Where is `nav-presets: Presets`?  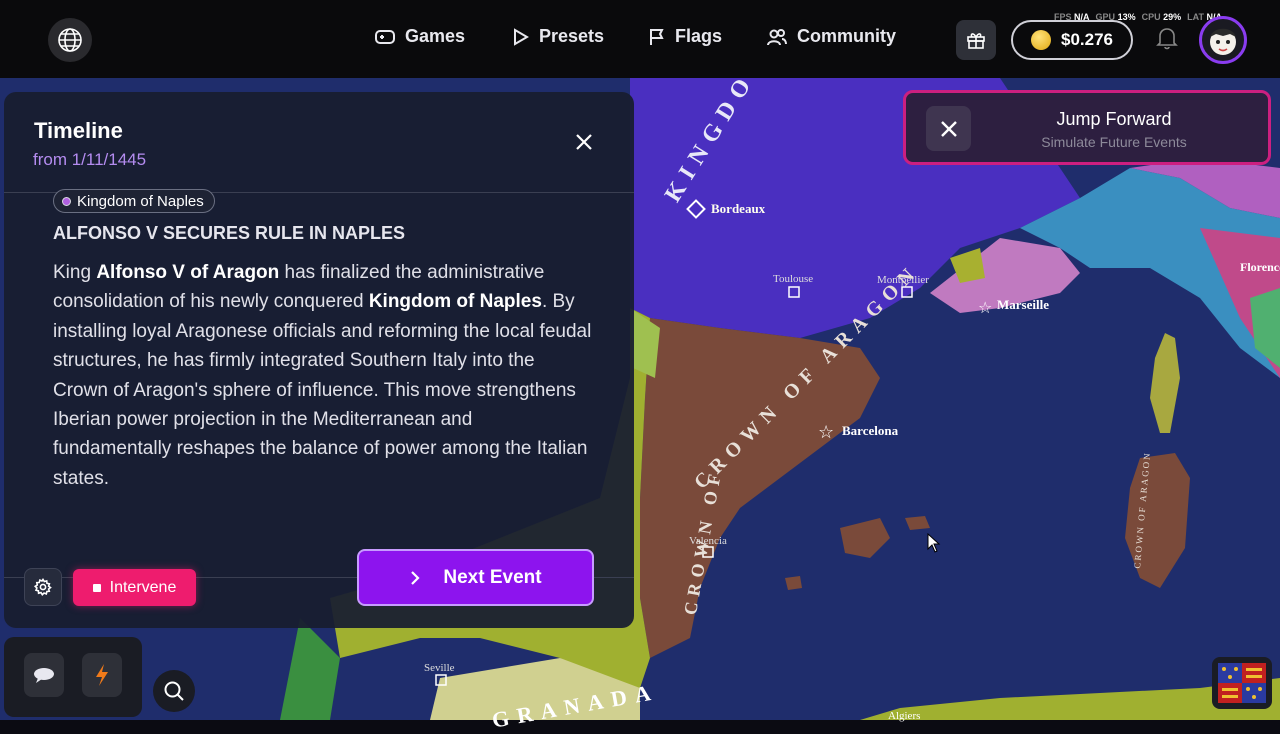
nav-presets: Presets is located at coordinates (558, 36).